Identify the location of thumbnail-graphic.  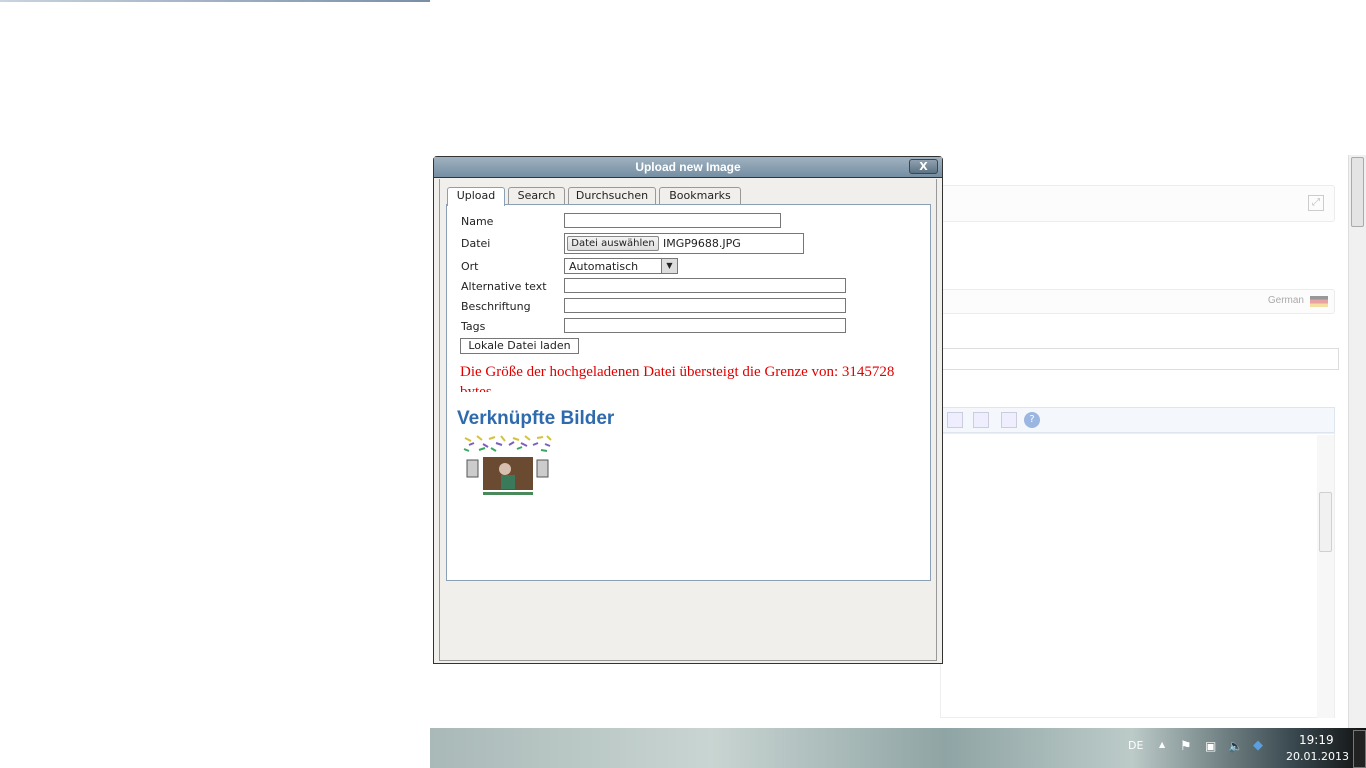
(507, 465).